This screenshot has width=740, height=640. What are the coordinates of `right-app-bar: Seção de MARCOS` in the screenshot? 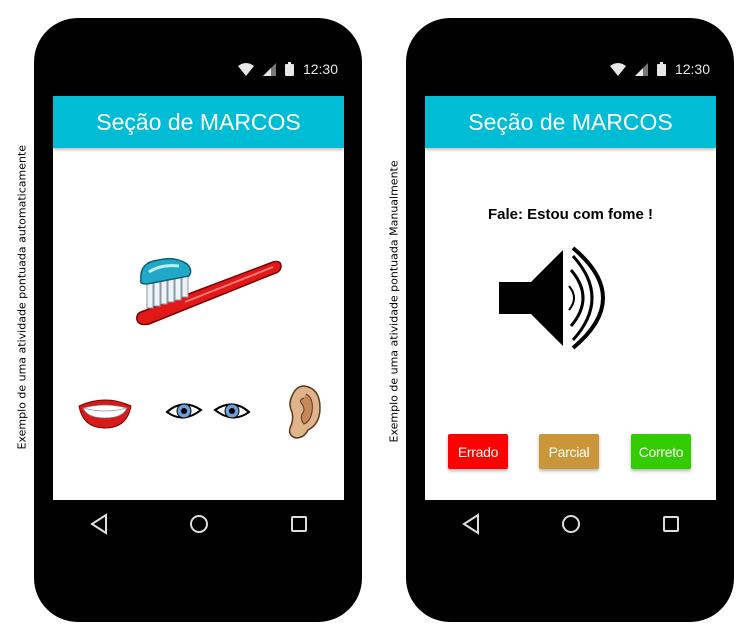 It's located at (570, 122).